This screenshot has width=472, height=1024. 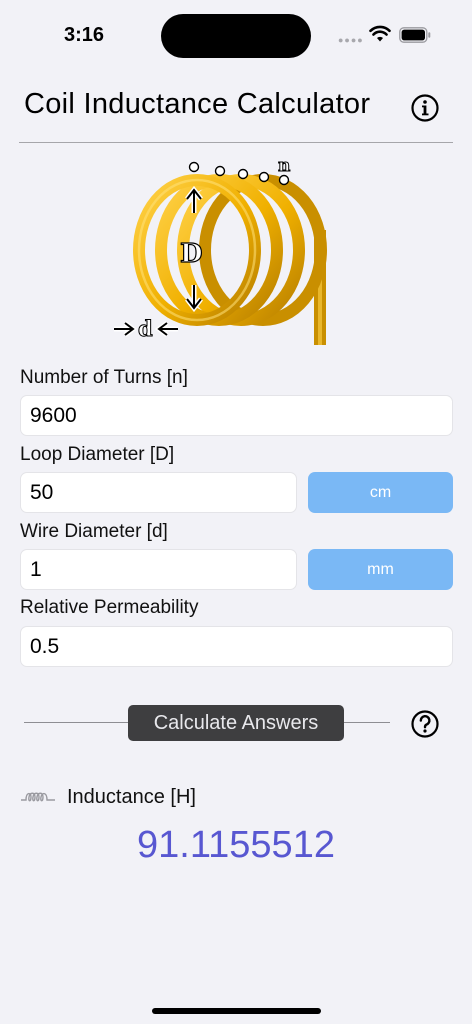 What do you see at coordinates (236, 646) in the screenshot?
I see `permeability-input: 0.5` at bounding box center [236, 646].